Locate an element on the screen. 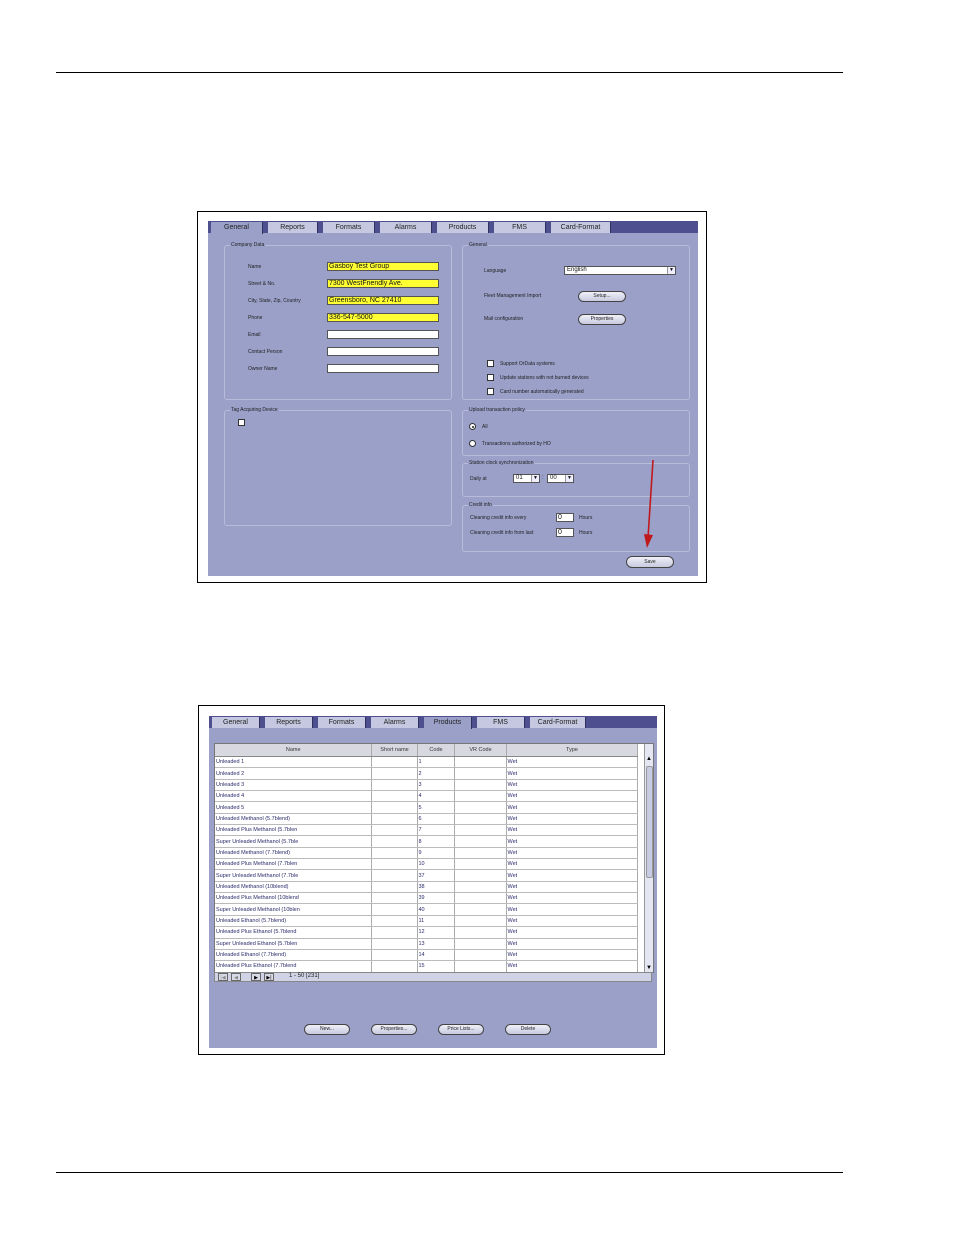 This screenshot has width=954, height=1235. table-row: Unleaded Plus Ethanol (5.7blend 12 Wet is located at coordinates (426, 932).